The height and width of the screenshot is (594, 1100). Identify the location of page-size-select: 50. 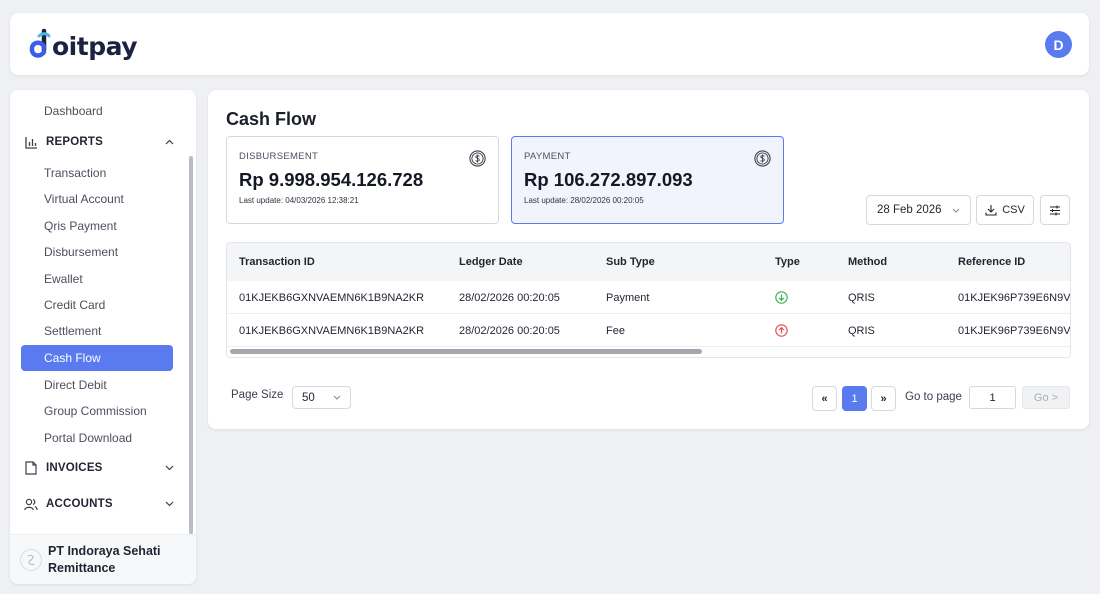
(321, 397).